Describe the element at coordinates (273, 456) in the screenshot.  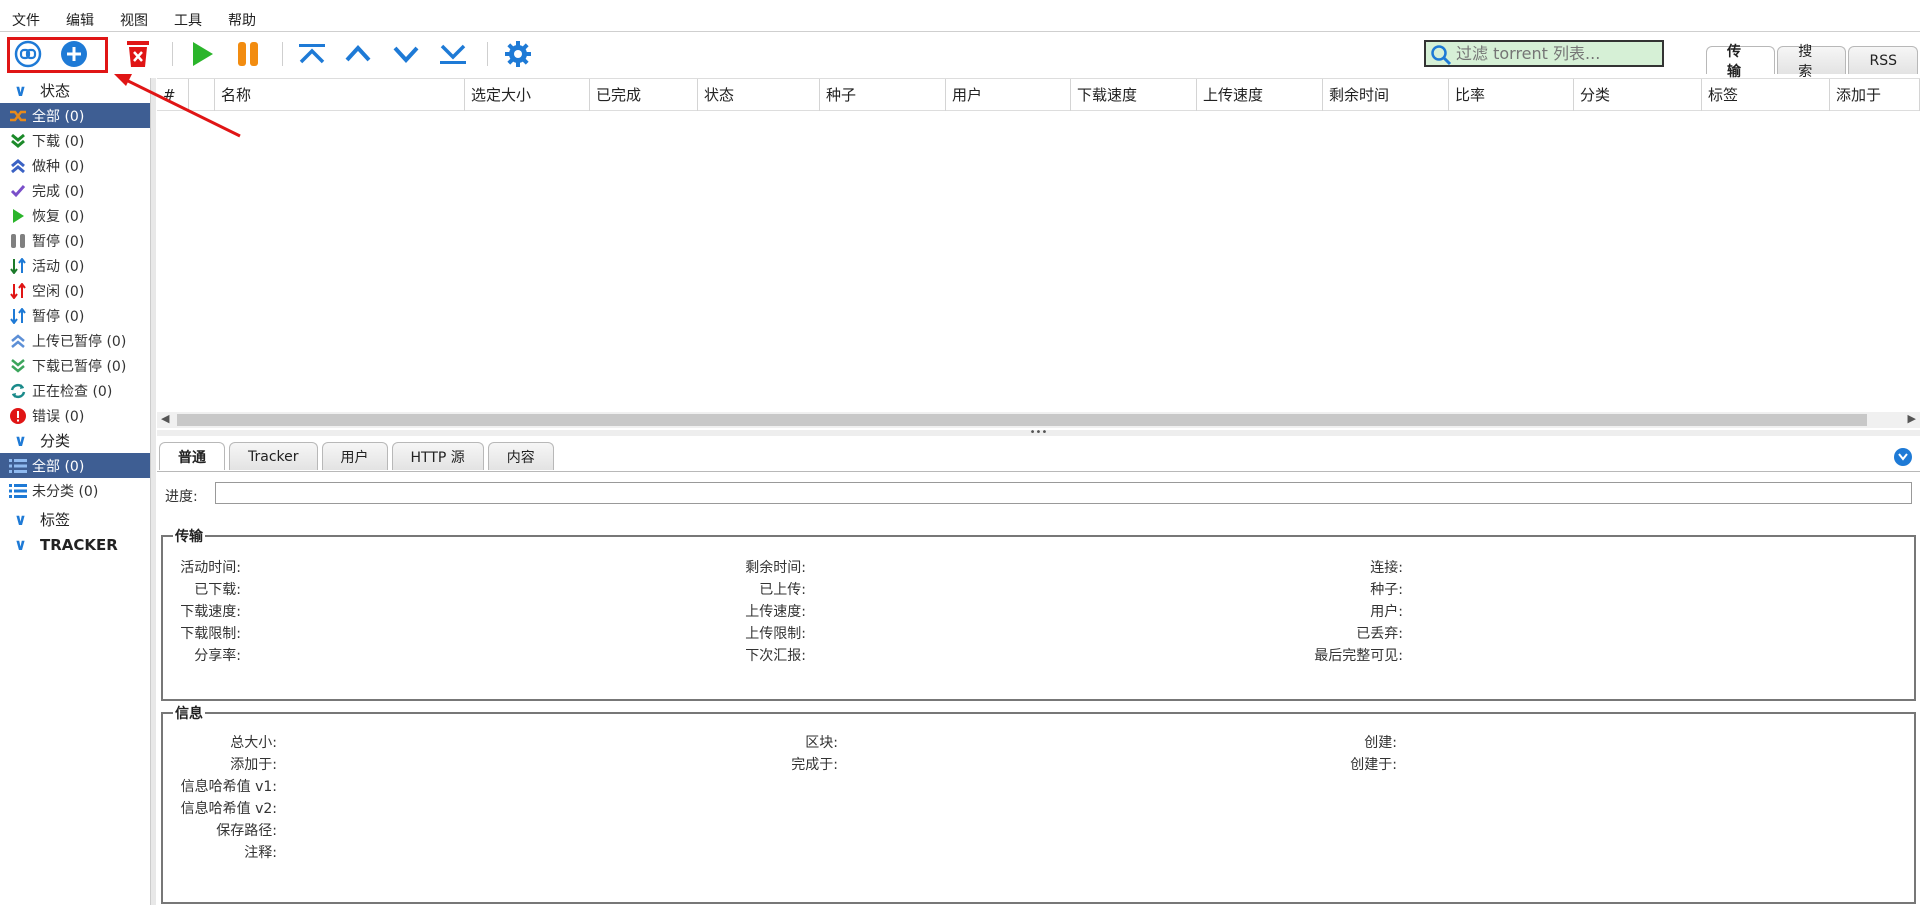
I see `tab-tracker: Tracker` at that location.